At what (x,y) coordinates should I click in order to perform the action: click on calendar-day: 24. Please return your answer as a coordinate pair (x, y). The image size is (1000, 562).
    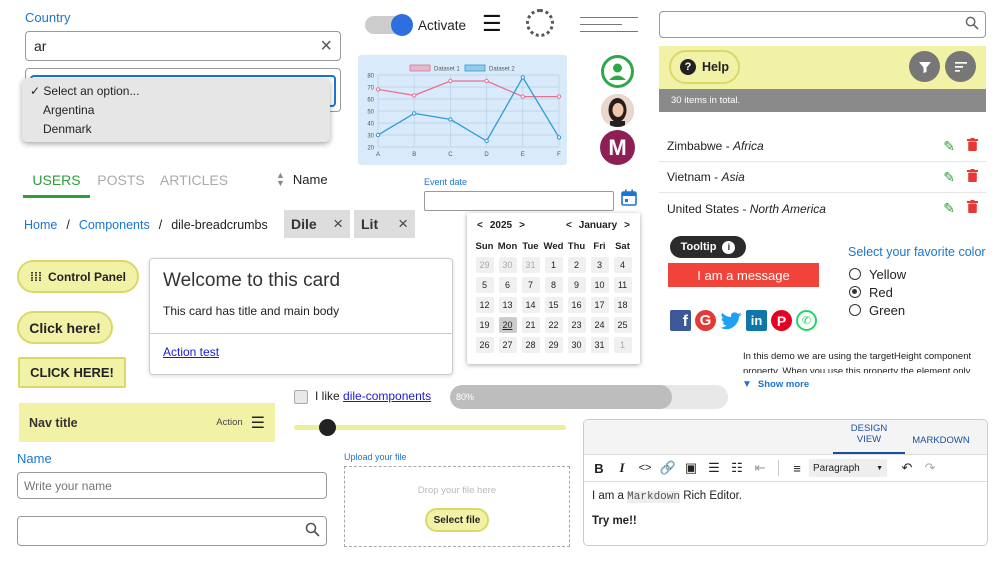
    Looking at the image, I should click on (599, 325).